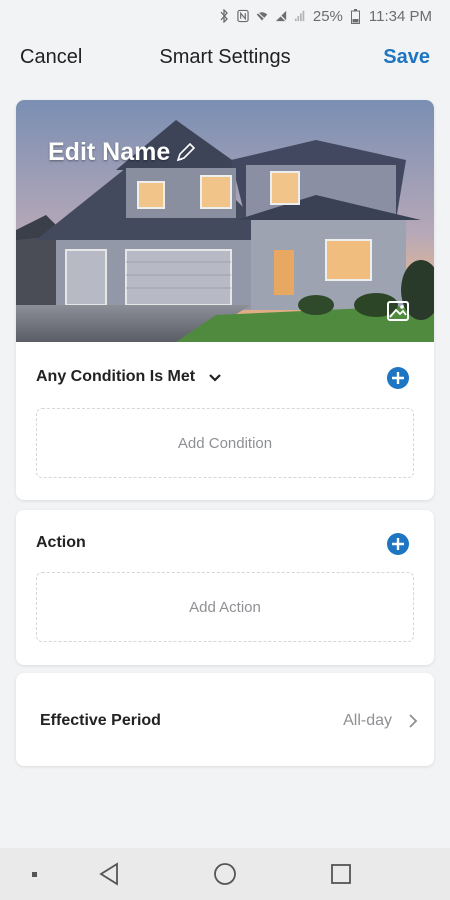  I want to click on battery-percent: 25%, so click(327, 16).